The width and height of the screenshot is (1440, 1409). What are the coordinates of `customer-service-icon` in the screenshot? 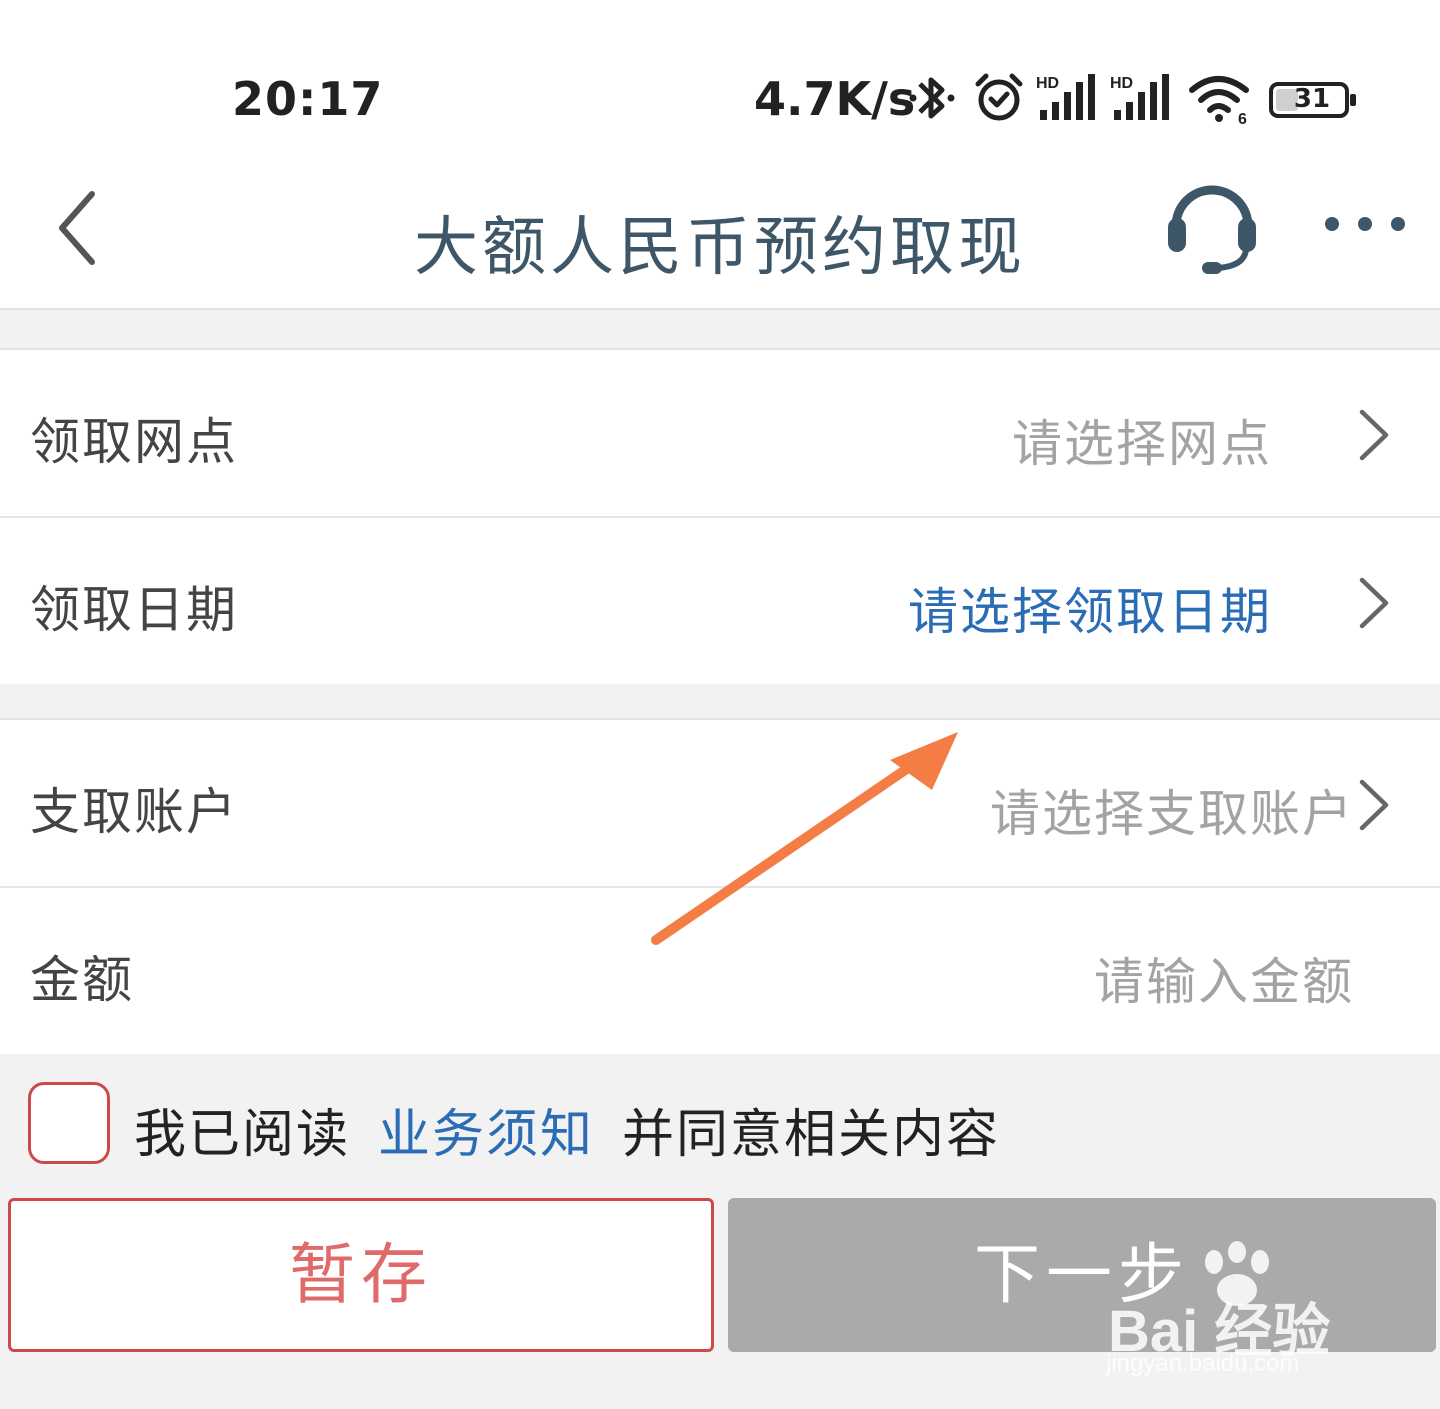 It's located at (1212, 228).